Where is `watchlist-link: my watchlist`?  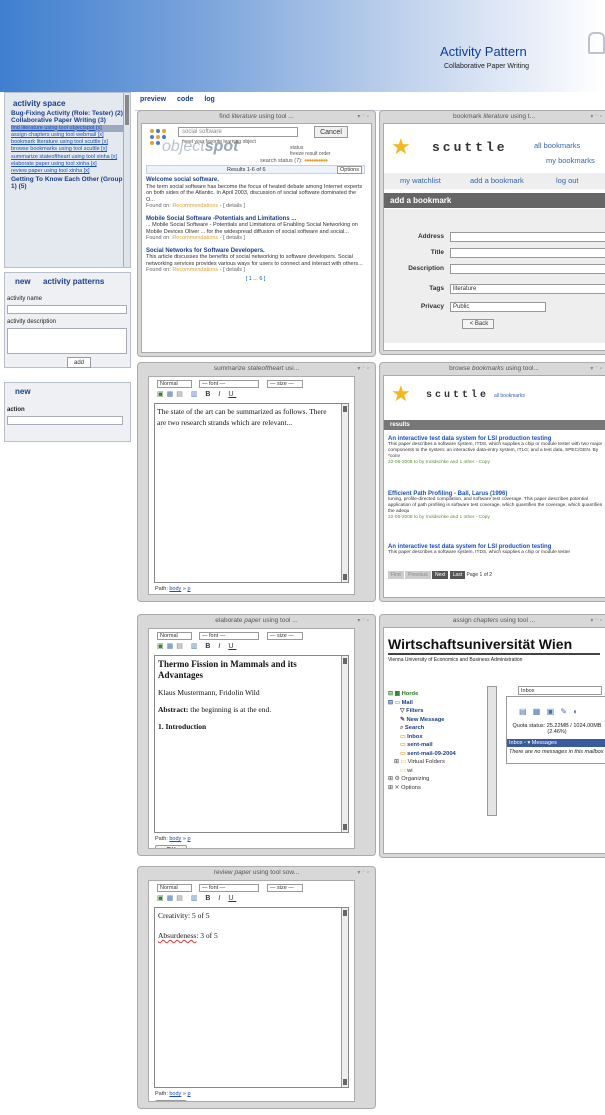 watchlist-link: my watchlist is located at coordinates (420, 180).